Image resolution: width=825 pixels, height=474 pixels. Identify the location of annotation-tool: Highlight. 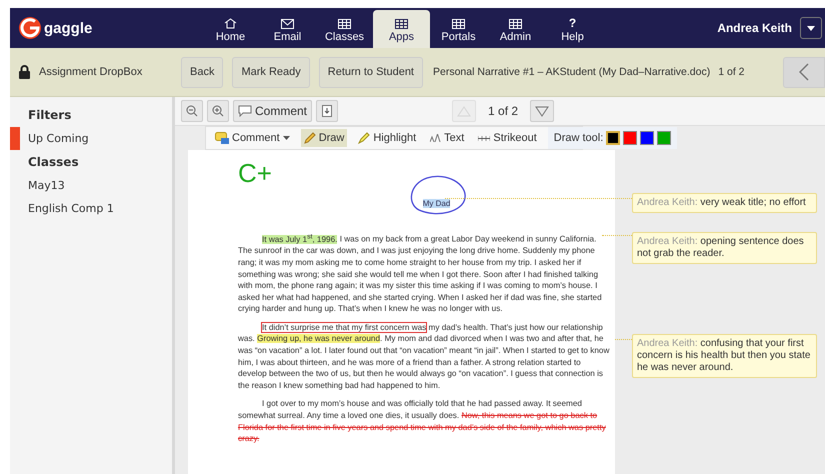
(387, 138).